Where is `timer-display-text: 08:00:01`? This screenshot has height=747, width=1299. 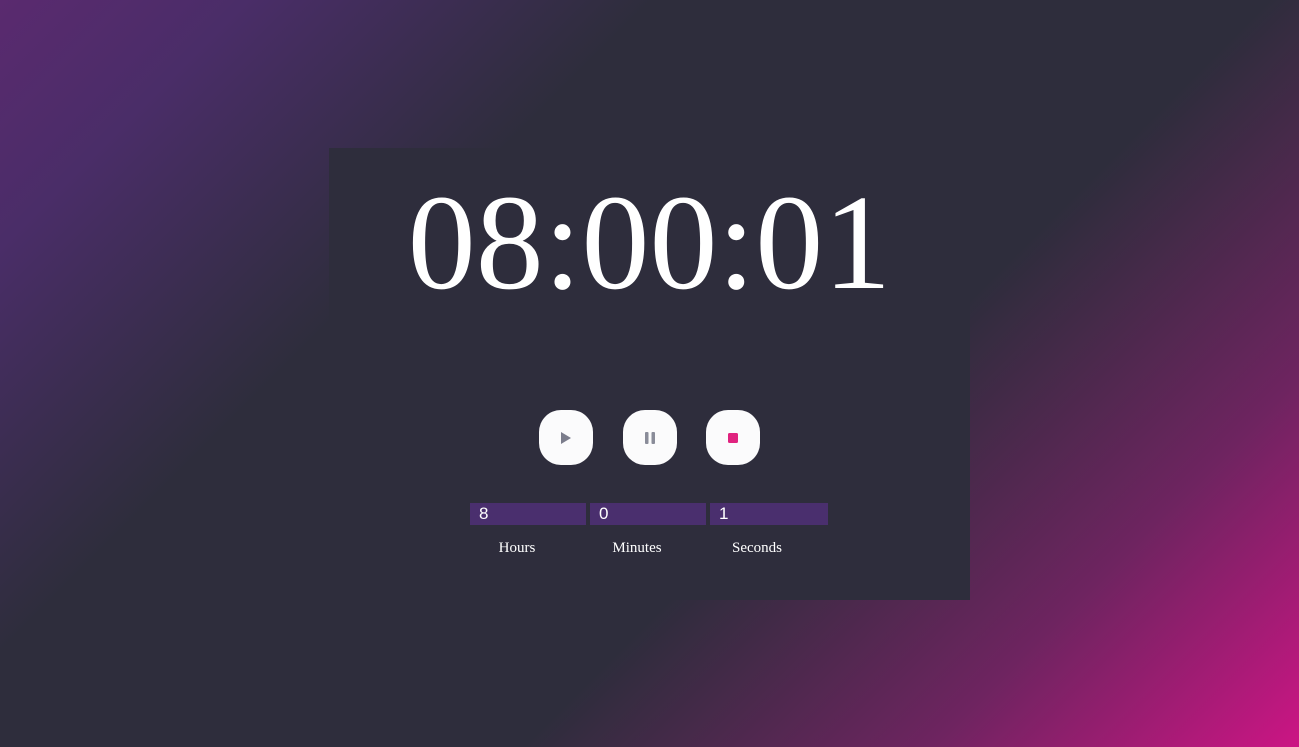
timer-display-text: 08:00:01 is located at coordinates (649, 243).